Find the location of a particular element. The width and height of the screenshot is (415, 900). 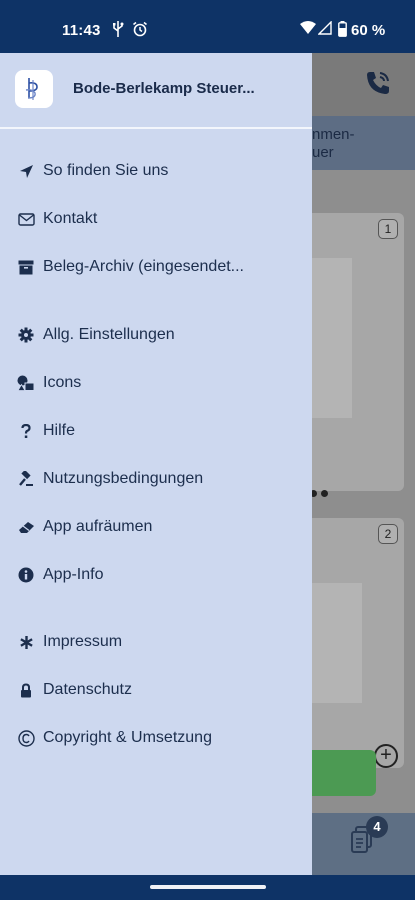

app-logo is located at coordinates (34, 89).